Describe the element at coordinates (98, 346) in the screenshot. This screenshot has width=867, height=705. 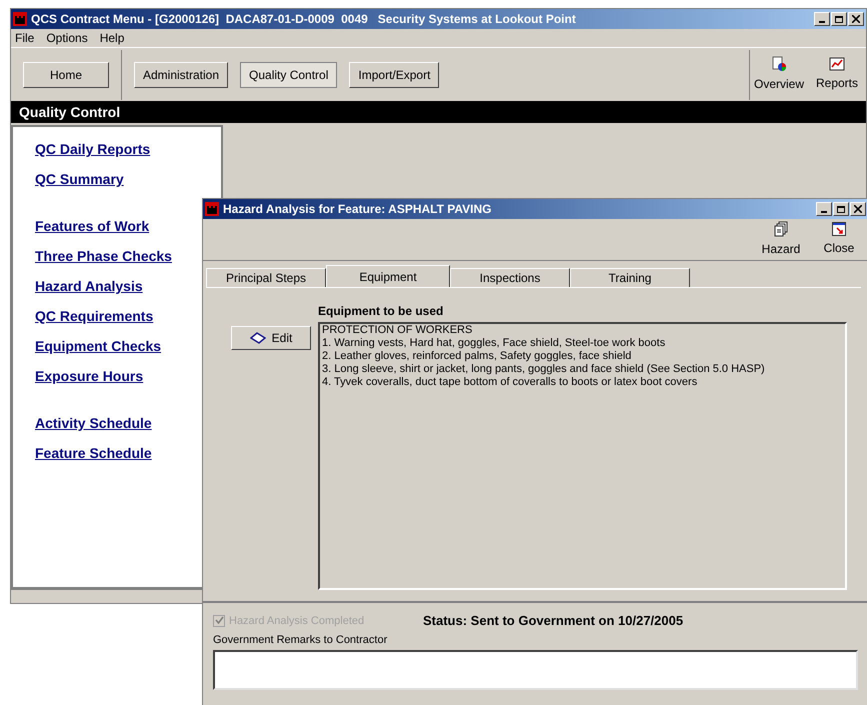
I see `sidebar-link: Equipment Checks` at that location.